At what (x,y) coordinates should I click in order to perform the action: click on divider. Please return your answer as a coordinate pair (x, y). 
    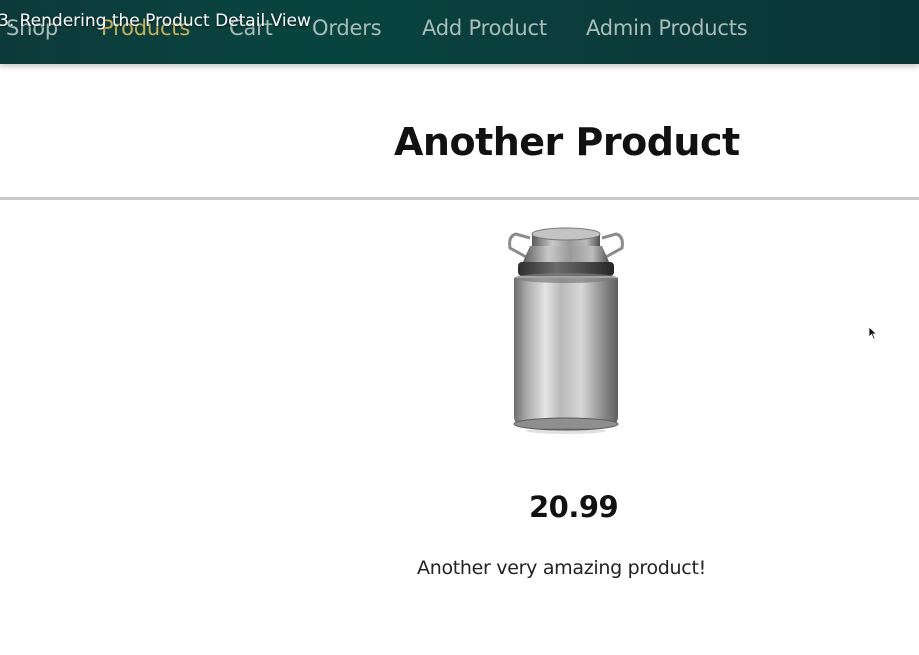
    Looking at the image, I should click on (459, 198).